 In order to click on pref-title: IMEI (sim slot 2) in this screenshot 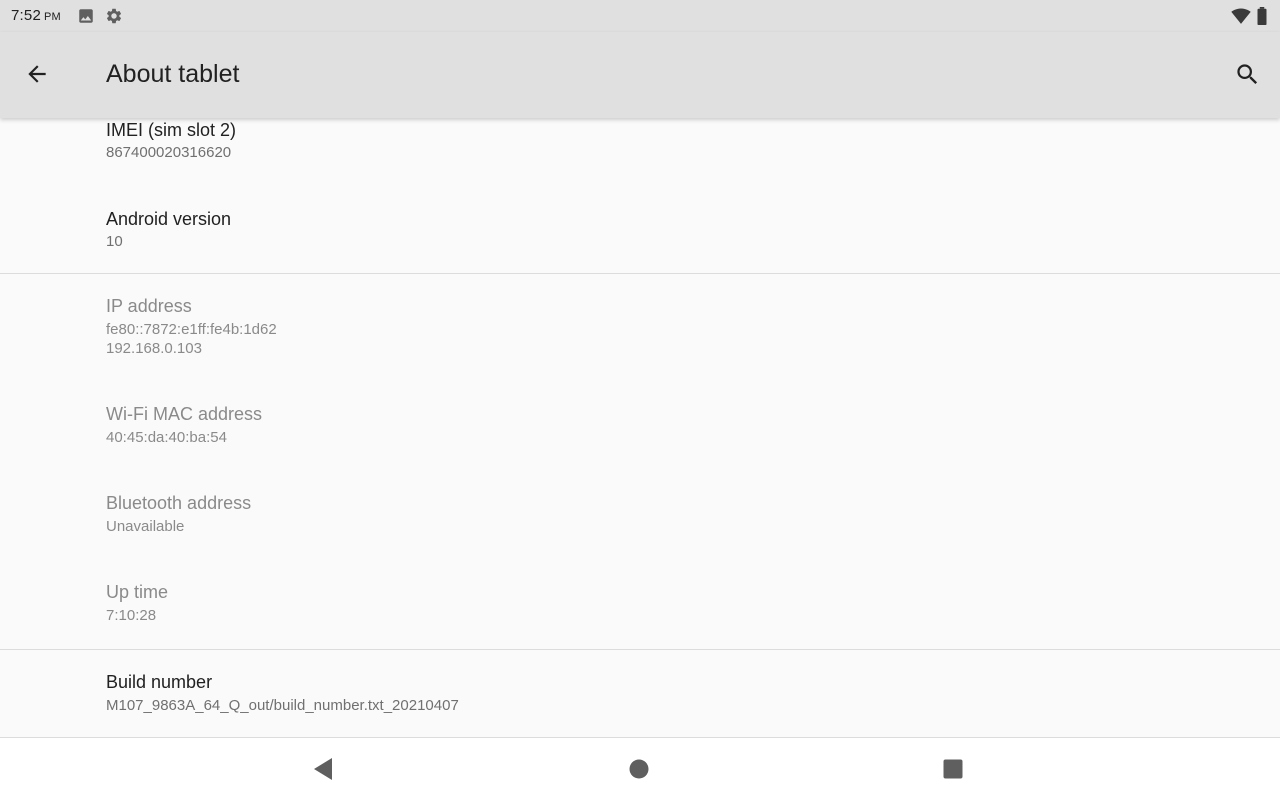, I will do `click(171, 130)`.